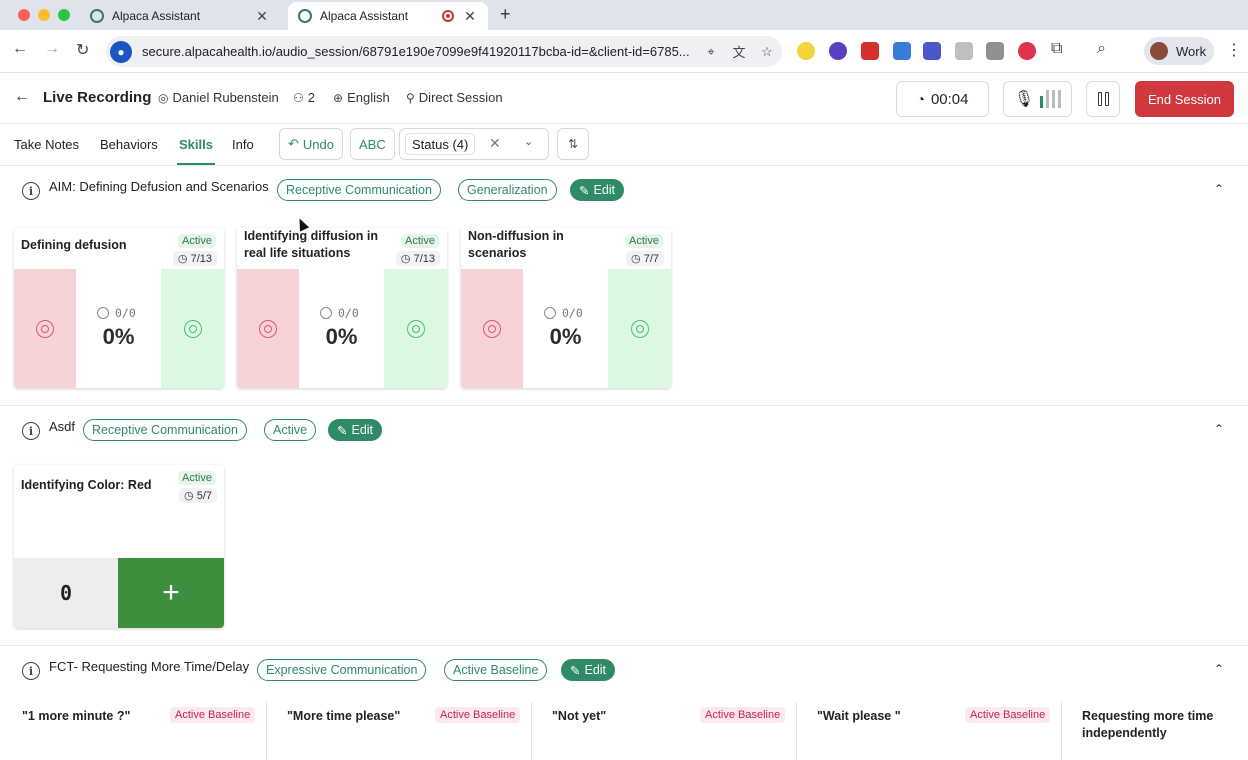 The image size is (1248, 760). What do you see at coordinates (624, 15) in the screenshot?
I see `browser-tabstrip: Alpaca Assistant ✕ Alpaca Assistant ✕ +` at bounding box center [624, 15].